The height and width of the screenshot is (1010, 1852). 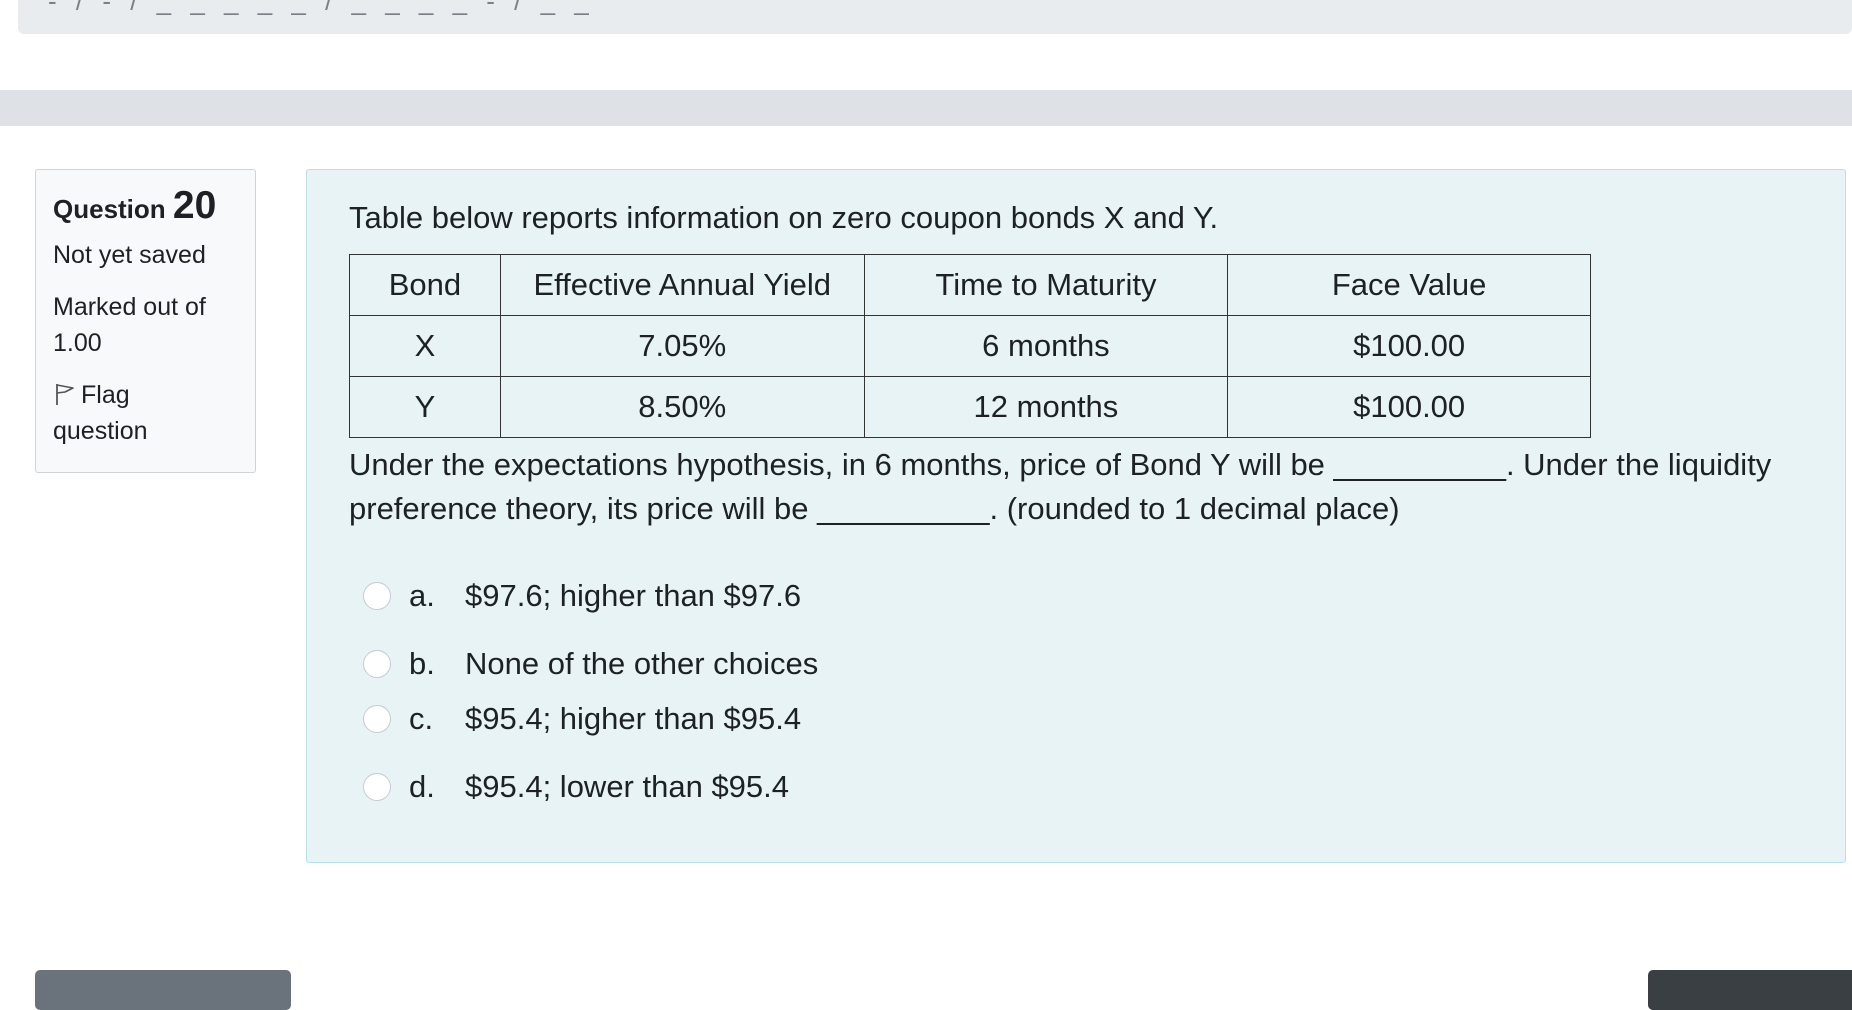 What do you see at coordinates (163, 990) in the screenshot?
I see `previous-page-button` at bounding box center [163, 990].